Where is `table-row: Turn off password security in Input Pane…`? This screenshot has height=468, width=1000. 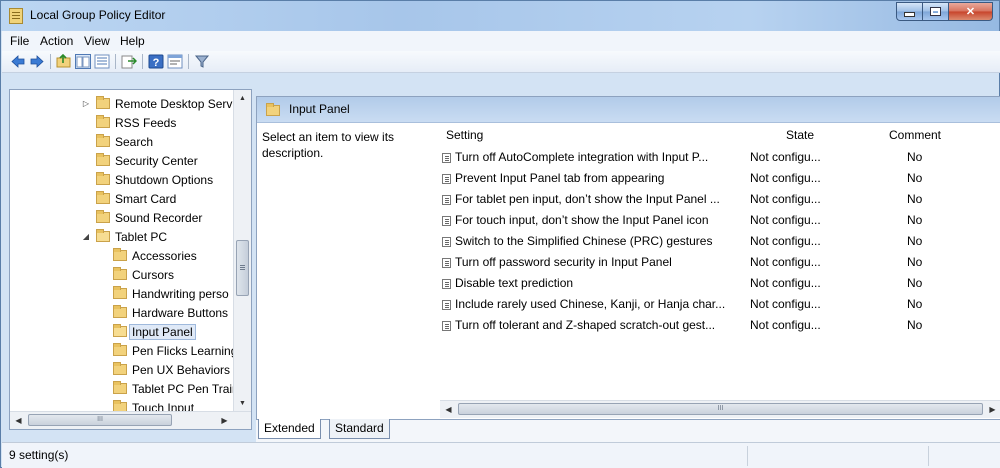 table-row: Turn off password security in Input Pane… is located at coordinates (628, 262).